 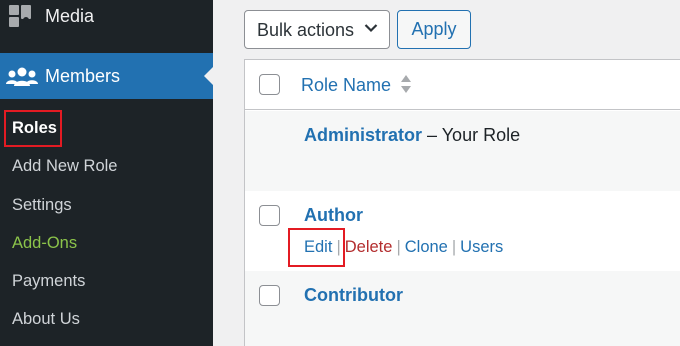 What do you see at coordinates (346, 85) in the screenshot?
I see `column-header-role-name: Role Name` at bounding box center [346, 85].